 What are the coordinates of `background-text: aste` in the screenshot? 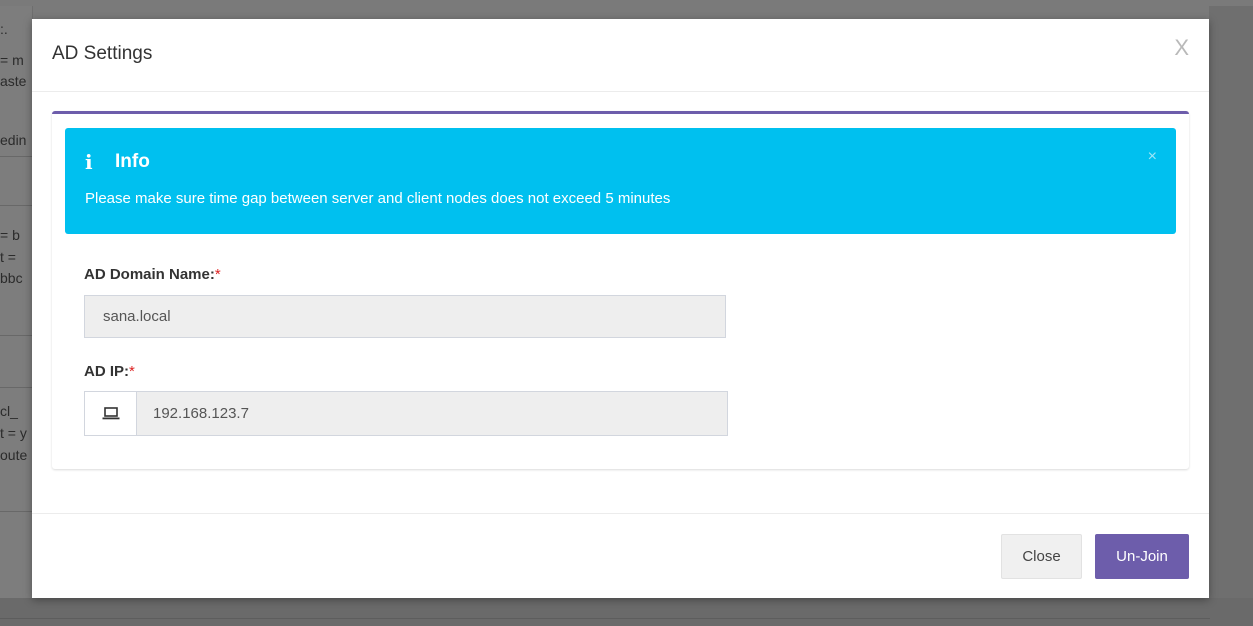 It's located at (13, 81).